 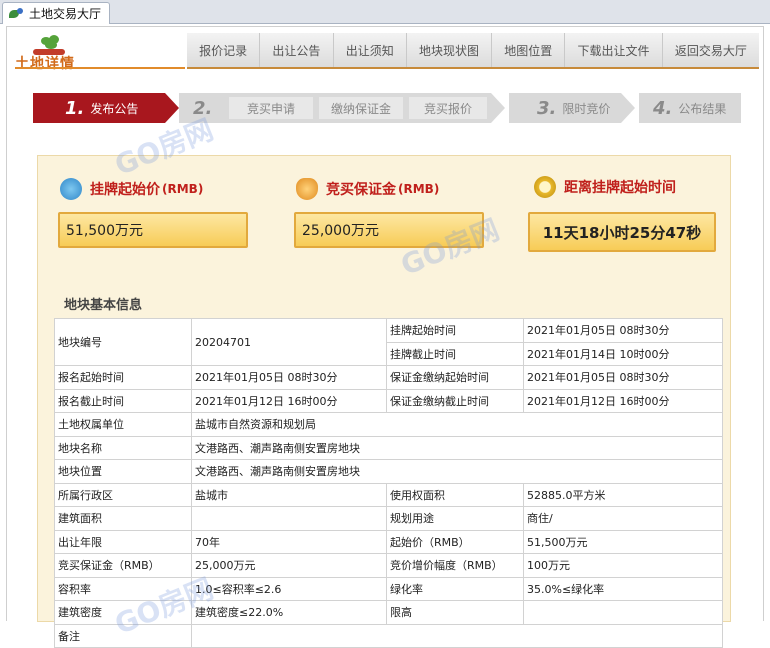 What do you see at coordinates (711, 50) in the screenshot?
I see `nav-back-to-hall: 返回交易大厅` at bounding box center [711, 50].